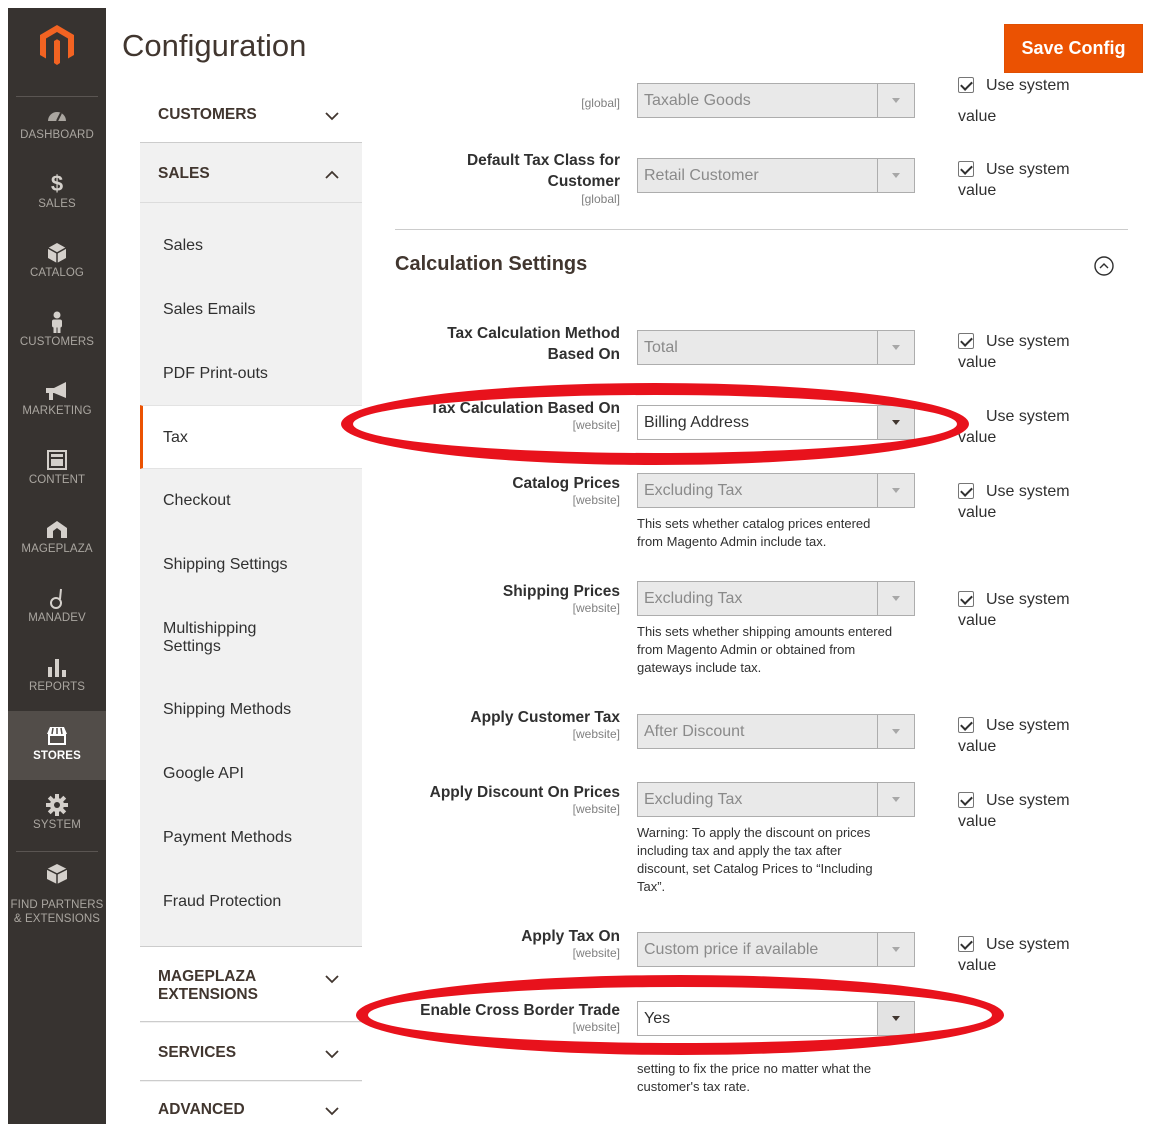  I want to click on tab-customers: CUSTOMERS, so click(251, 114).